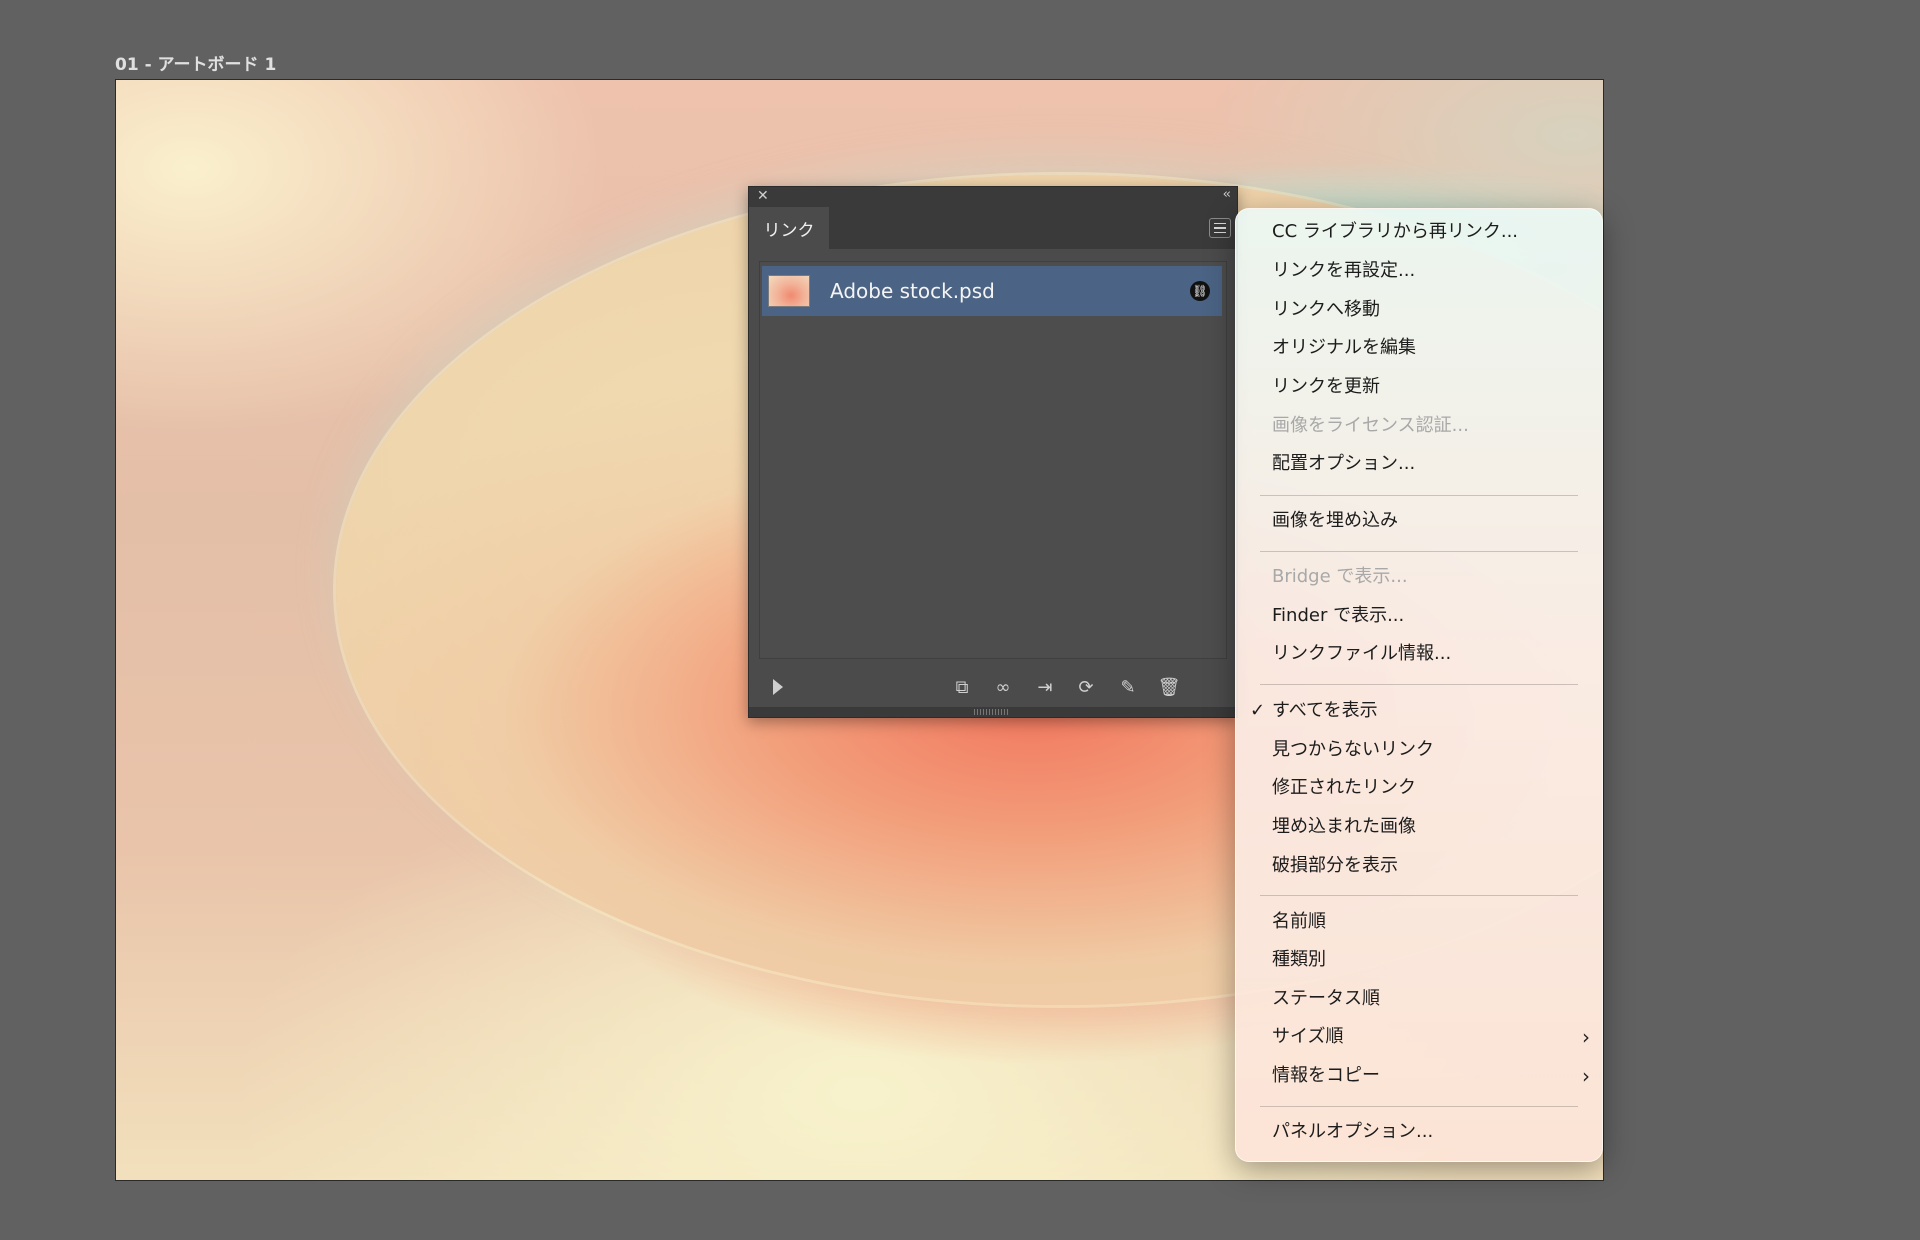 Image resolution: width=1920 pixels, height=1240 pixels. Describe the element at coordinates (1353, 750) in the screenshot. I see `menu-item-missing-links: 見つからないリンク` at that location.